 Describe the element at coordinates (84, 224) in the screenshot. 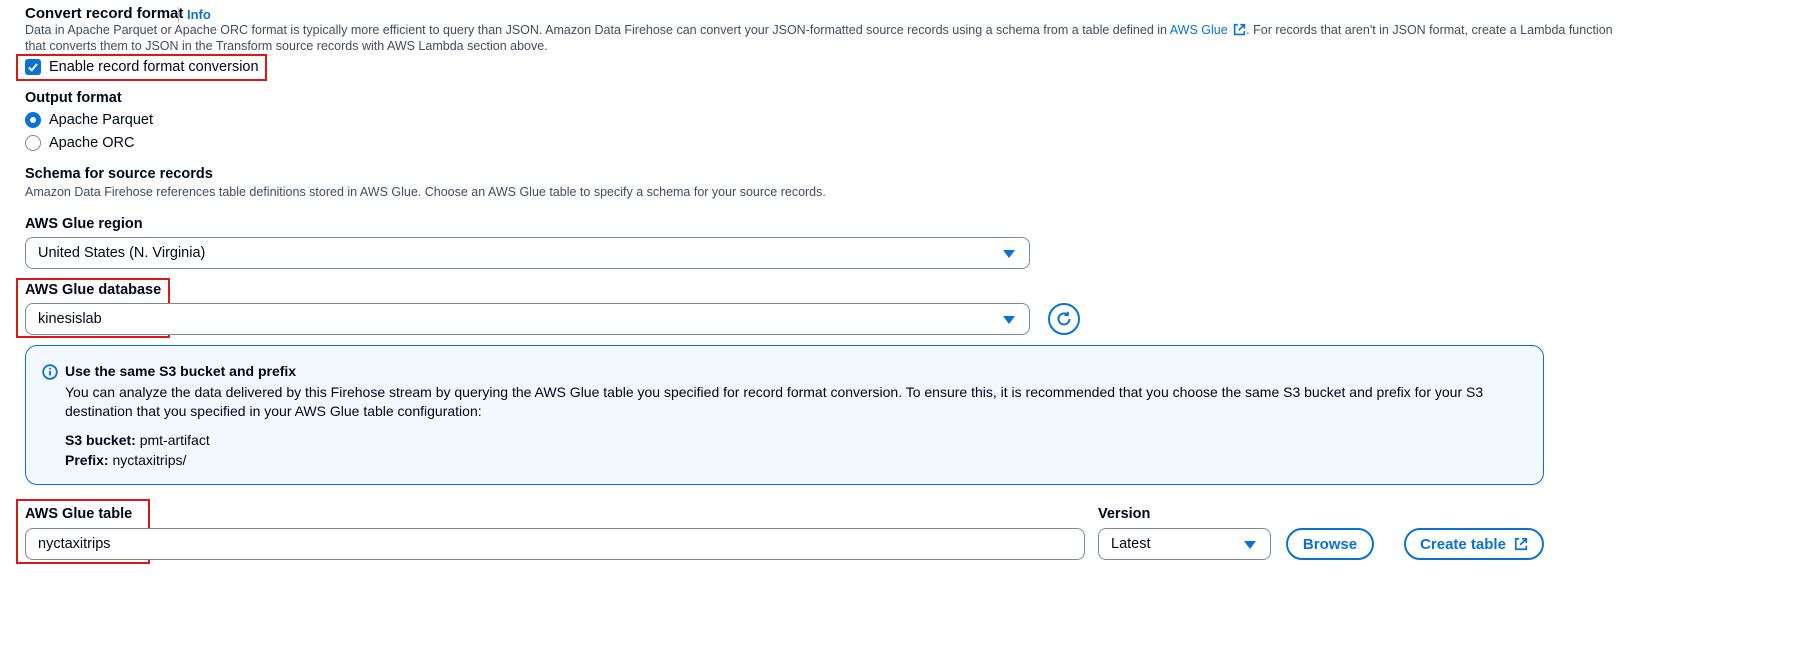

I see `glue-region-label: AWS Glue region` at that location.